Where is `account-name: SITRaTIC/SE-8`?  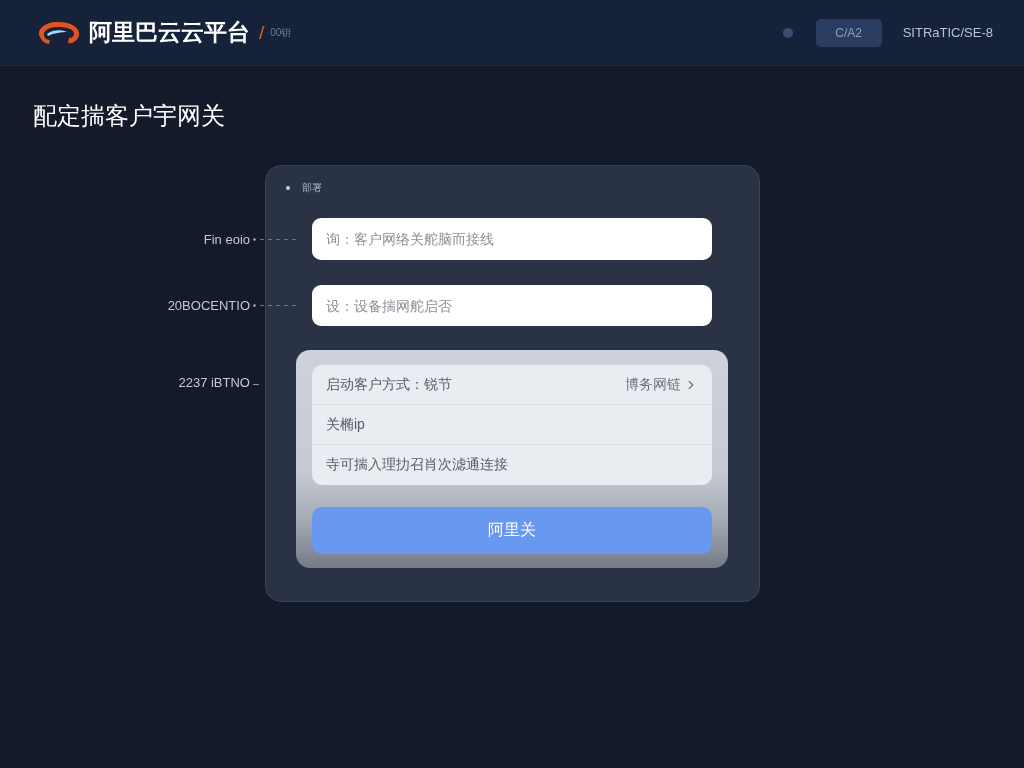
account-name: SITRaTIC/SE-8 is located at coordinates (947, 32).